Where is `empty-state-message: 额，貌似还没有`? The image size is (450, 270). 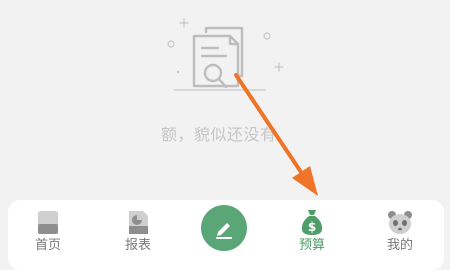
empty-state-message: 额，貌似还没有 is located at coordinates (219, 134).